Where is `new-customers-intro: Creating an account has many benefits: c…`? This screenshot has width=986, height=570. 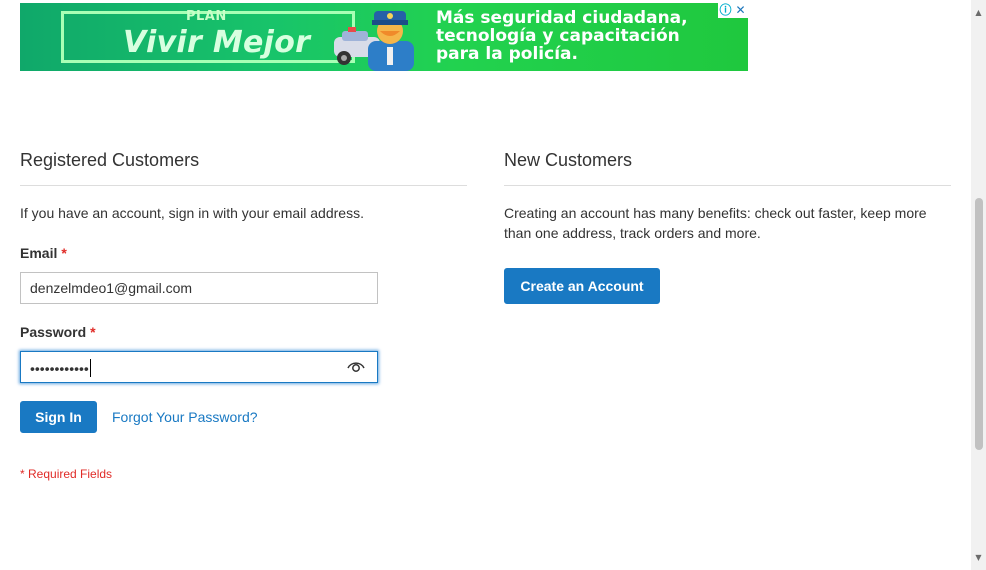
new-customers-intro: Creating an account has many benefits: c… is located at coordinates (715, 223).